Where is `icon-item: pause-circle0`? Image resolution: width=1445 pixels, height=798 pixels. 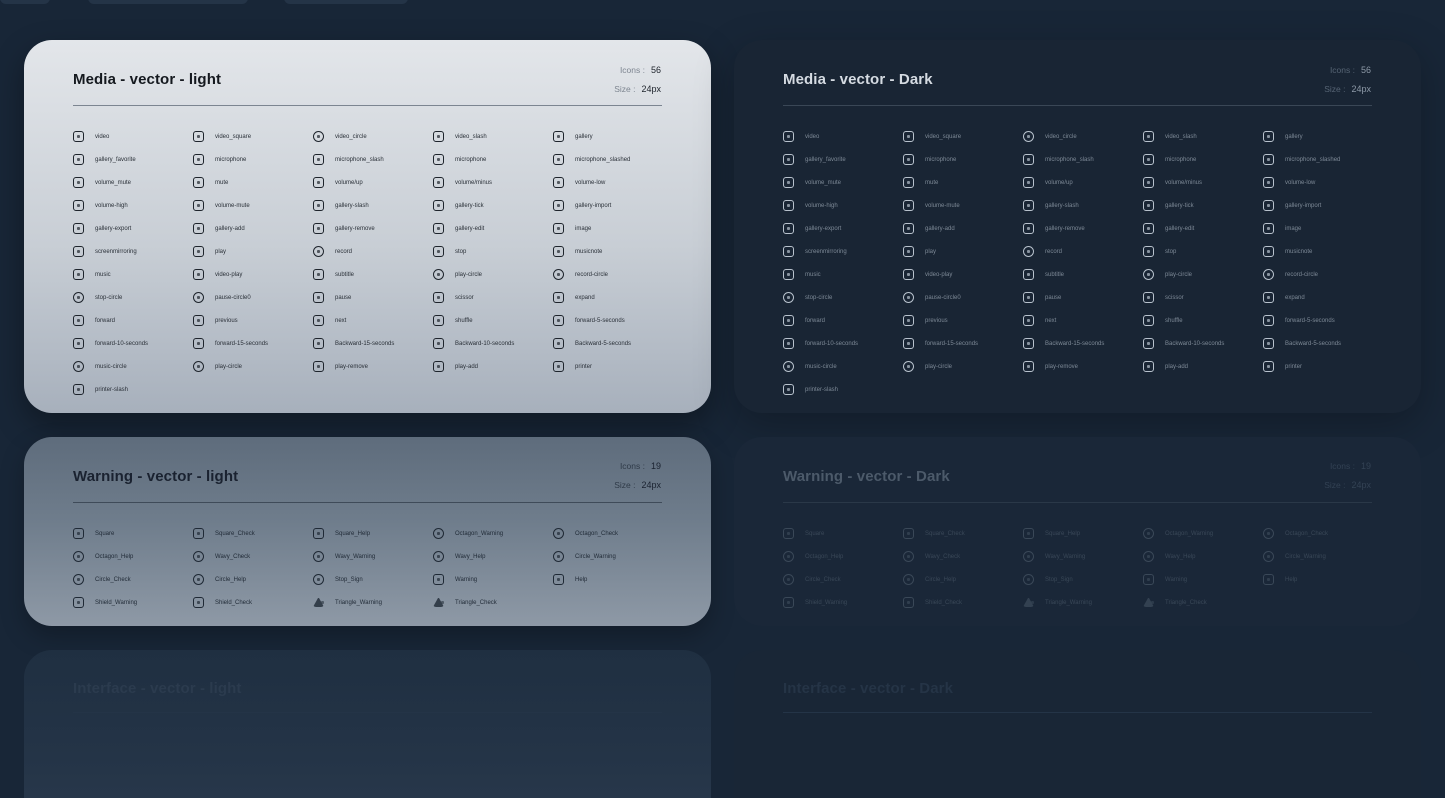 icon-item: pause-circle0 is located at coordinates (253, 297).